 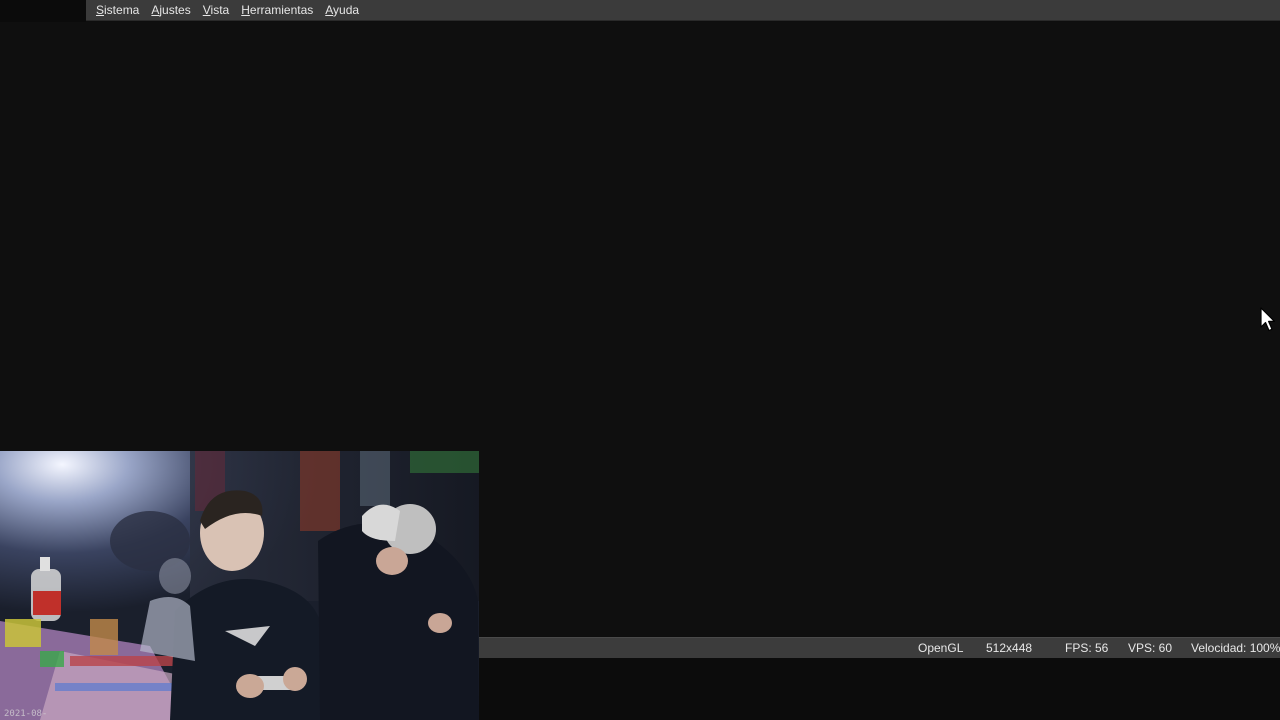 What do you see at coordinates (683, 10) in the screenshot?
I see `menu-bar: Sistema Ajustes Vista Herramientas Ayuda` at bounding box center [683, 10].